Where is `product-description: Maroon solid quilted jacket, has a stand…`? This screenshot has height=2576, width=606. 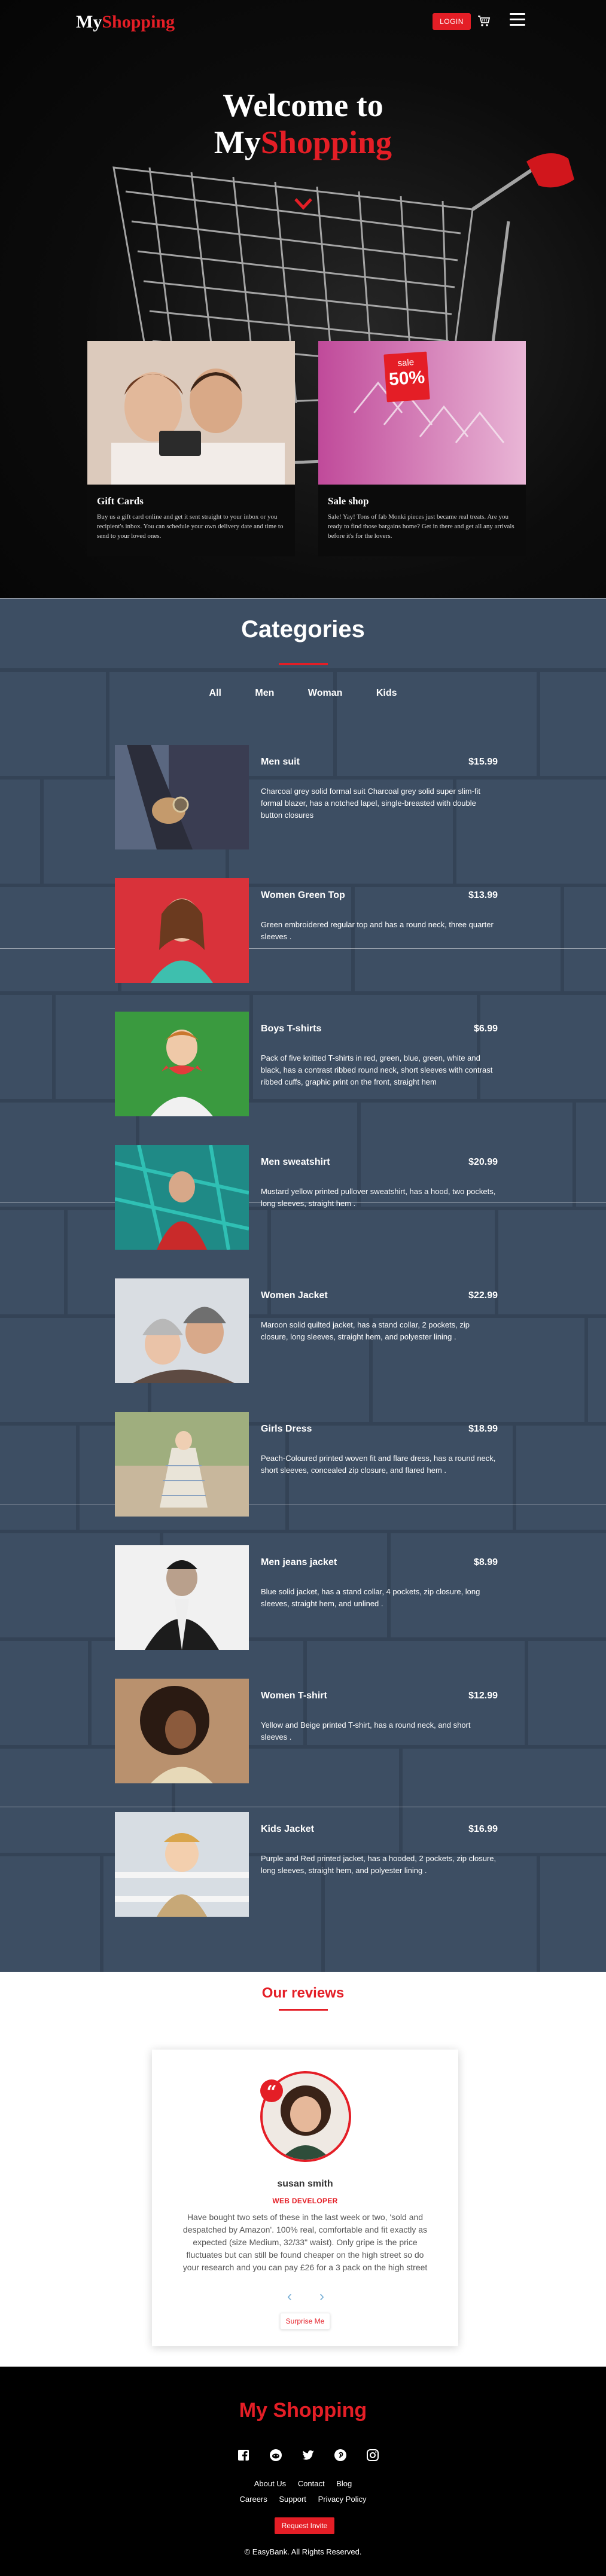
product-description: Maroon solid quilted jacket, has a stand… is located at coordinates (365, 1330).